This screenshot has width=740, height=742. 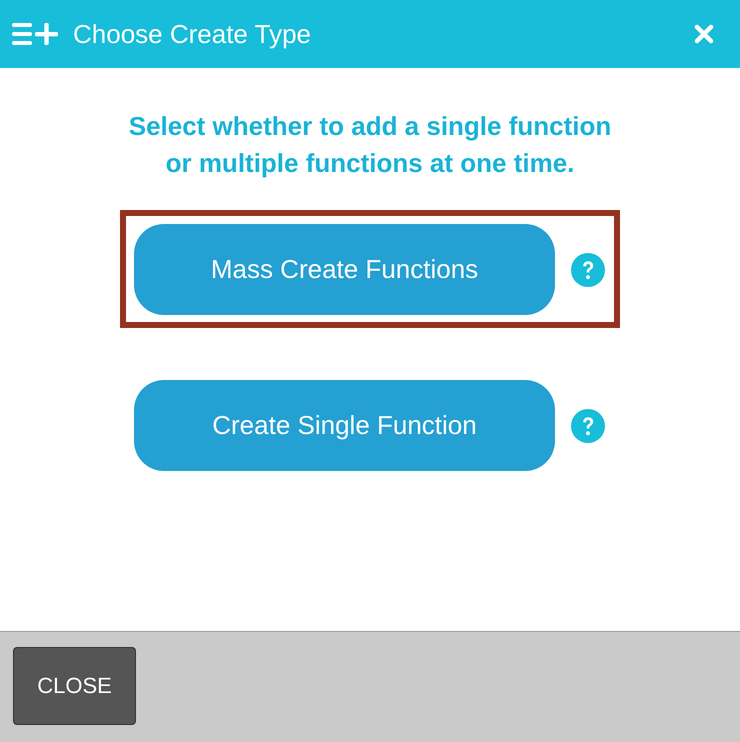 I want to click on instruction-text: Select whether to add a single function or multiple functions at one time., so click(x=370, y=145).